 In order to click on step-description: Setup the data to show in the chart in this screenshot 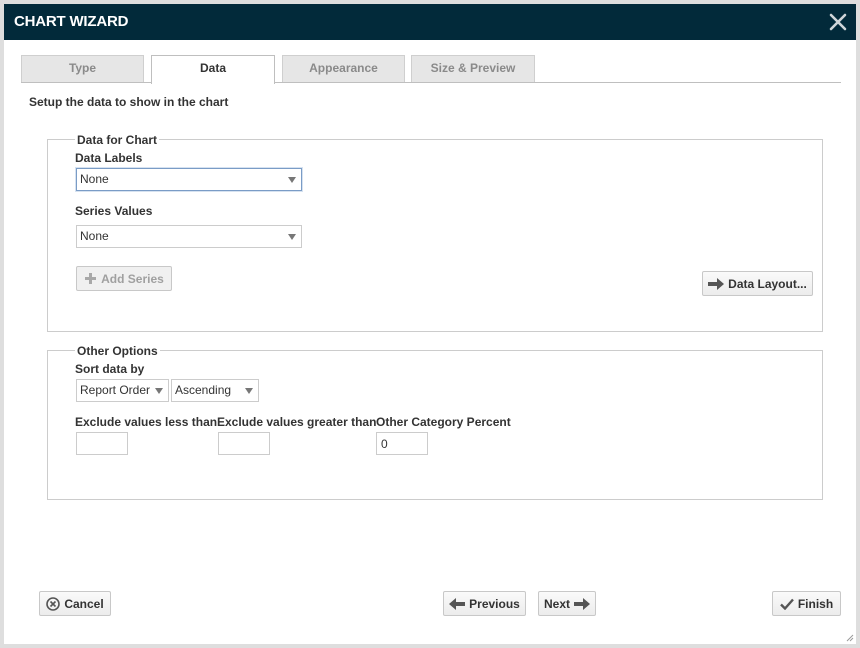, I will do `click(129, 102)`.